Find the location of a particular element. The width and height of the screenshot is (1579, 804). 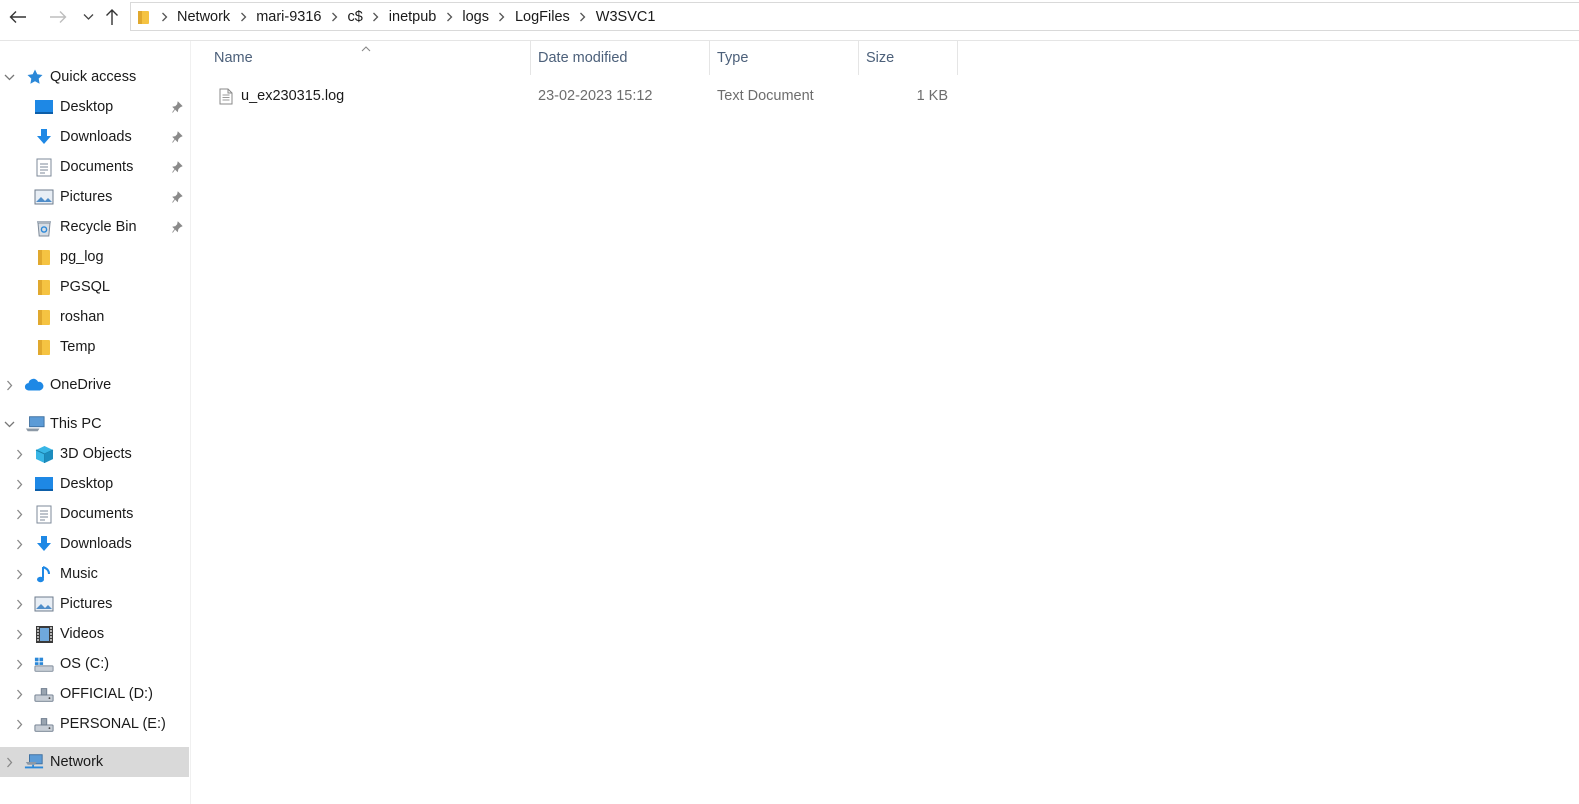

sidebar-item-label: Pictures is located at coordinates (86, 197).